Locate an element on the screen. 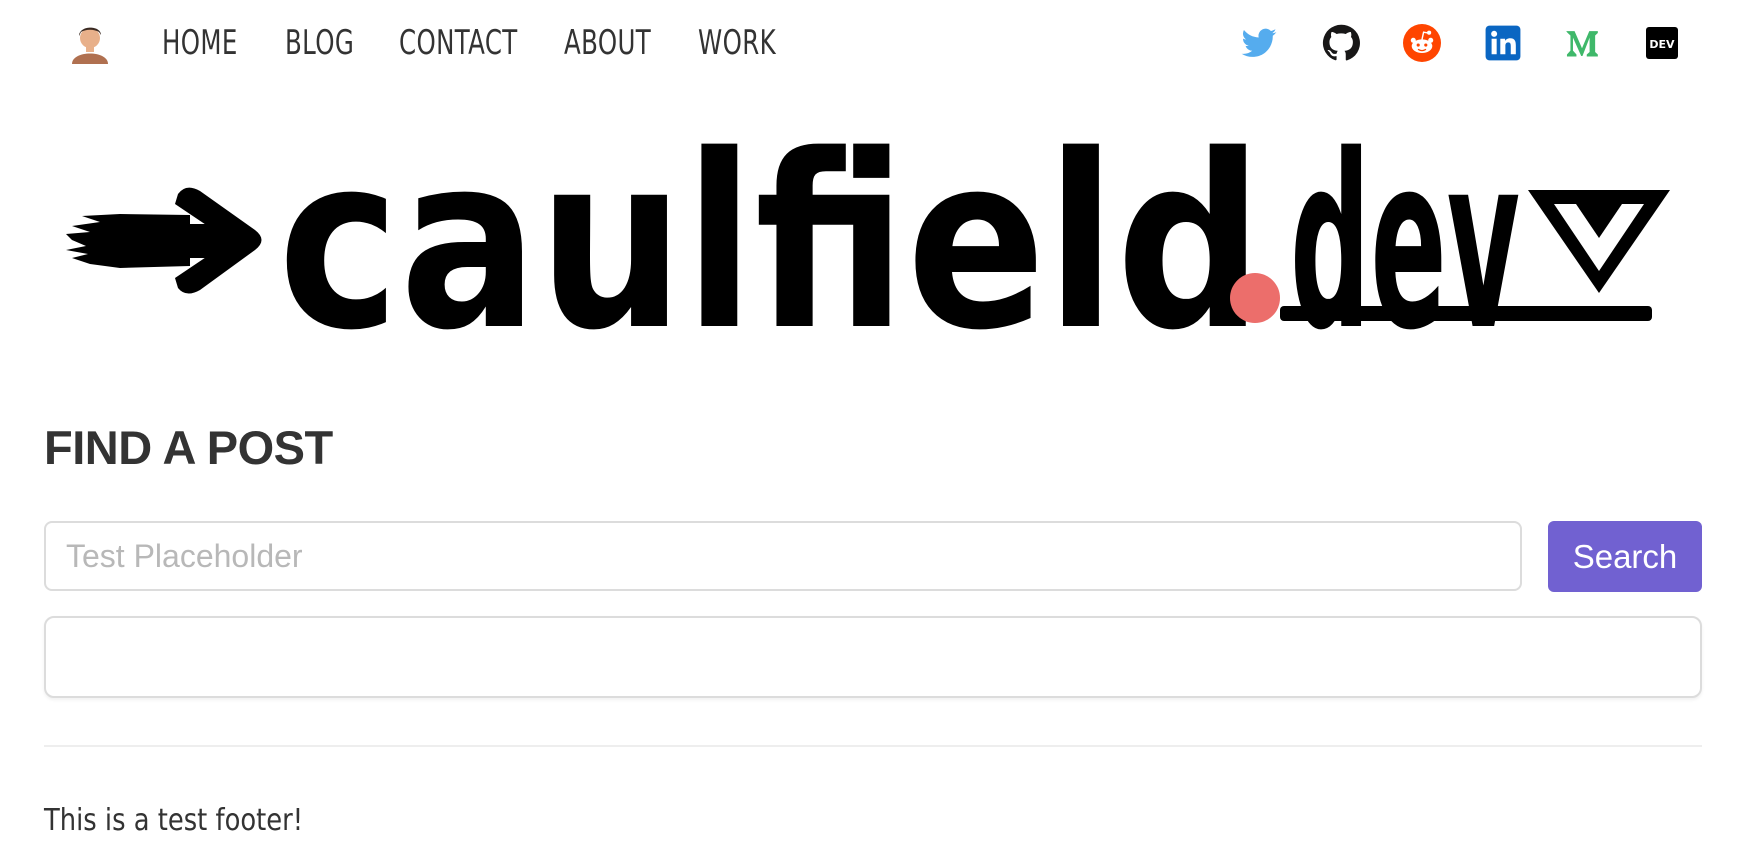 The width and height of the screenshot is (1740, 862). top-navigation: HOME BLOG CONTACT ABOUT WORK DEV is located at coordinates (870, 44).